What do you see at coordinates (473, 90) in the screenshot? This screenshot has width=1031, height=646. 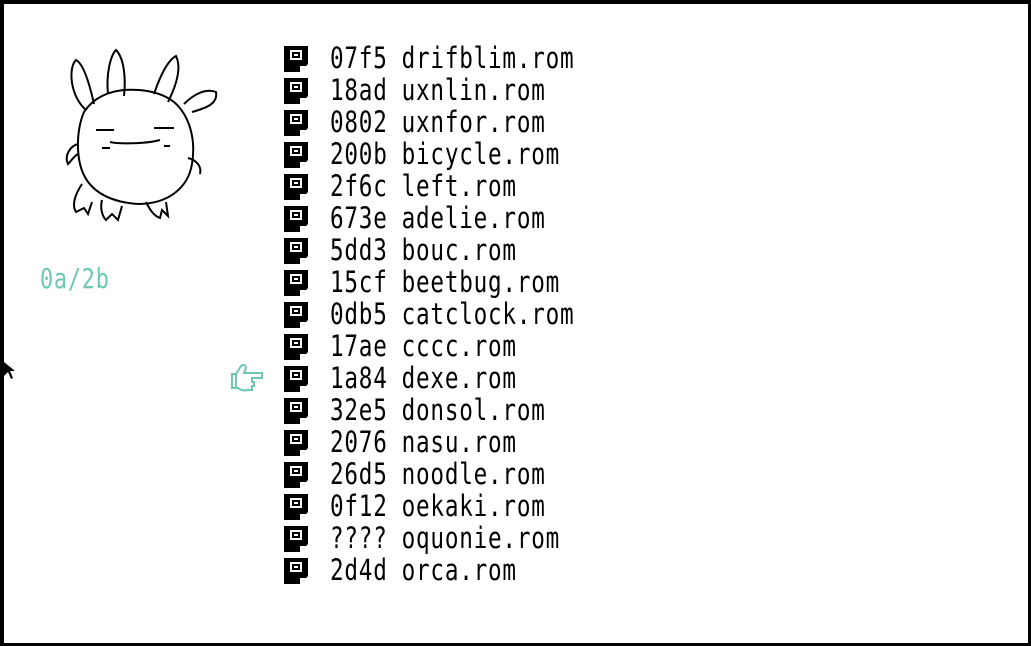 I see `rom-name: uxnlin.rom` at bounding box center [473, 90].